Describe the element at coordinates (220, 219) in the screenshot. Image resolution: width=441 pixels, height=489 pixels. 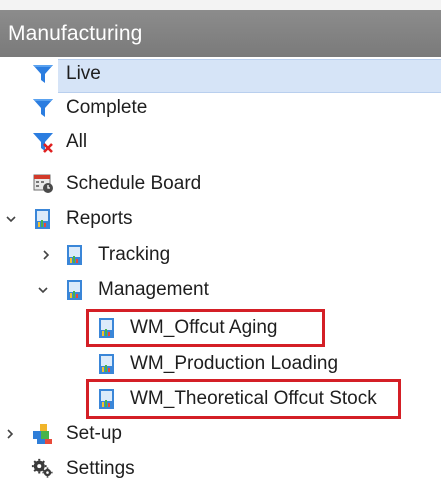
I see `tree-item-reports: Reports` at that location.